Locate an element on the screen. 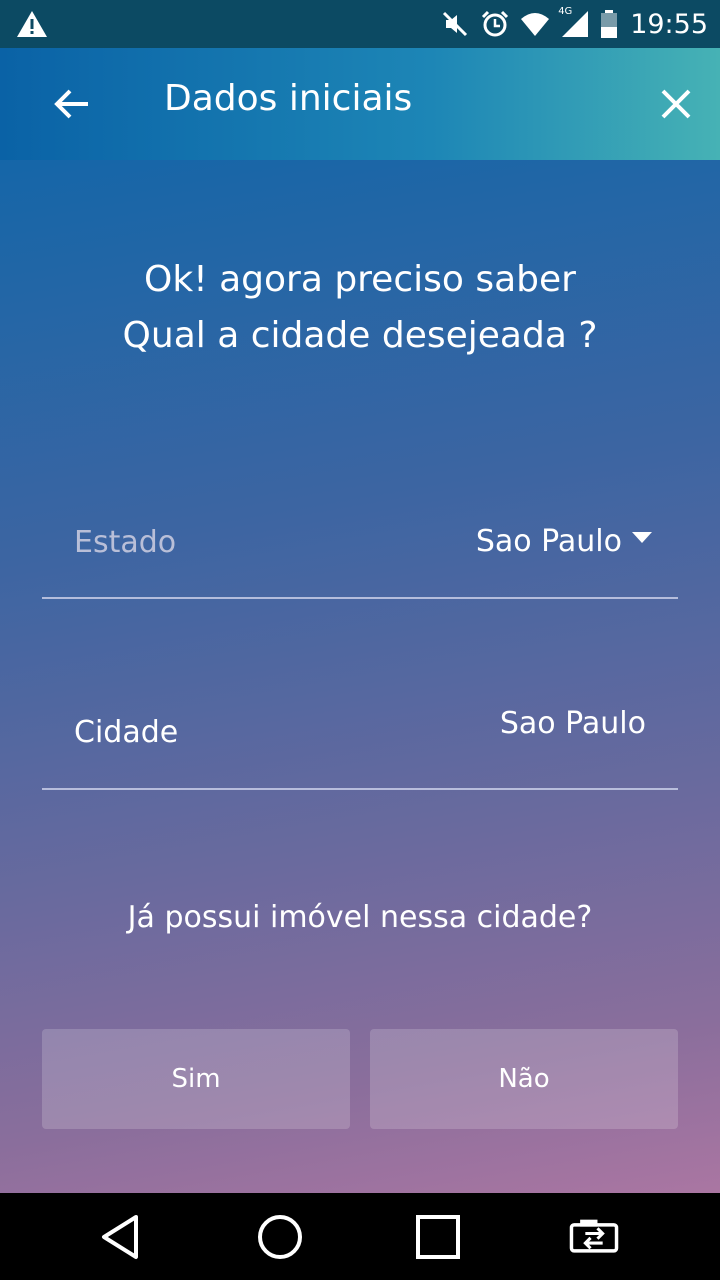 The height and width of the screenshot is (1280, 720). arrow-left-icon is located at coordinates (72, 104).